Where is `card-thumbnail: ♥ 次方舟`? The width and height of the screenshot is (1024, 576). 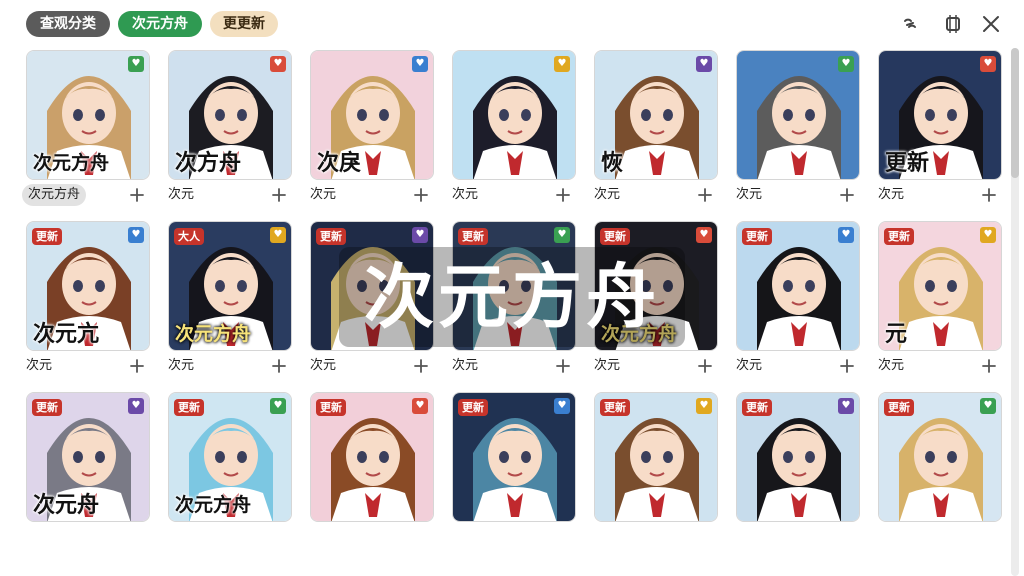
card-thumbnail: ♥ 次方舟 is located at coordinates (230, 115).